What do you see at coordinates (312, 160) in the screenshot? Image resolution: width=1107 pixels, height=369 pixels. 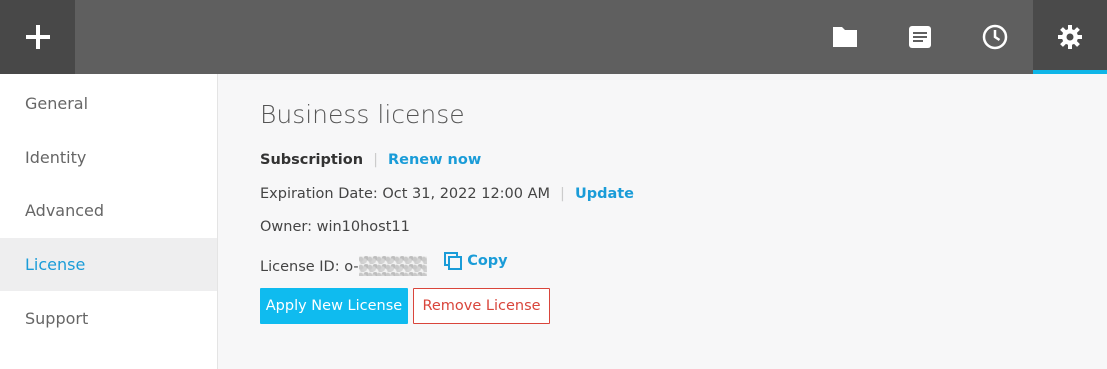 I see `subscription-label: Subscription` at bounding box center [312, 160].